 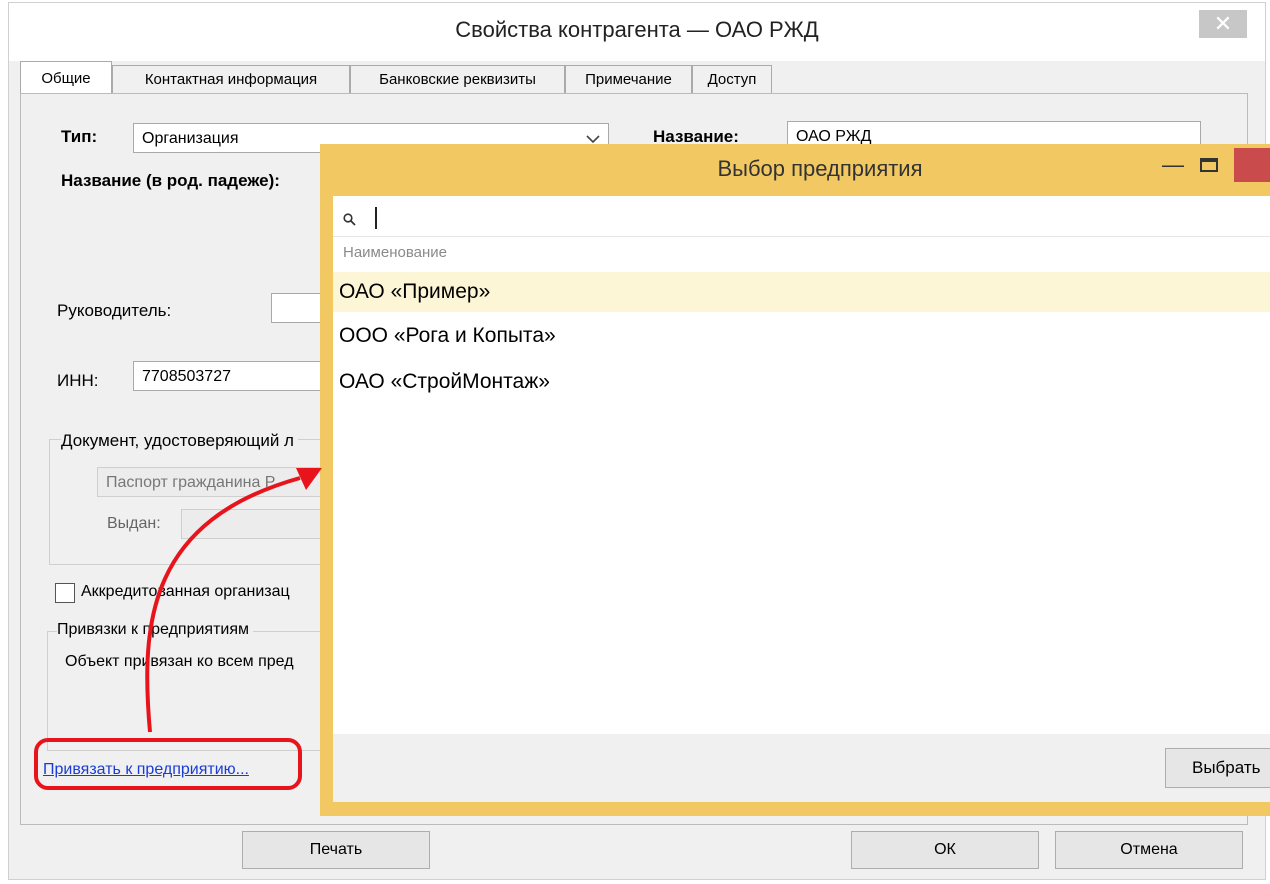 I want to click on annotation-overlay, so click(x=178, y=629).